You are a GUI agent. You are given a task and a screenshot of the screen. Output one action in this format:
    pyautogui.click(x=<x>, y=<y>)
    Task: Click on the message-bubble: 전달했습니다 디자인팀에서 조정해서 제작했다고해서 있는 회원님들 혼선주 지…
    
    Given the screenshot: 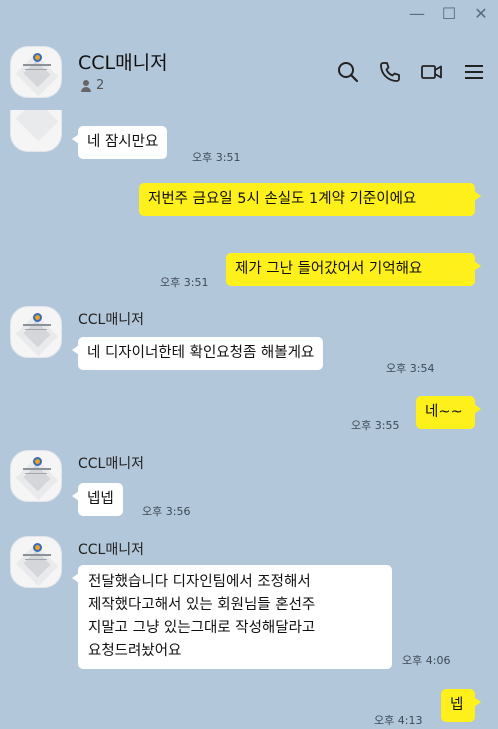 What is the action you would take?
    pyautogui.click(x=232, y=617)
    